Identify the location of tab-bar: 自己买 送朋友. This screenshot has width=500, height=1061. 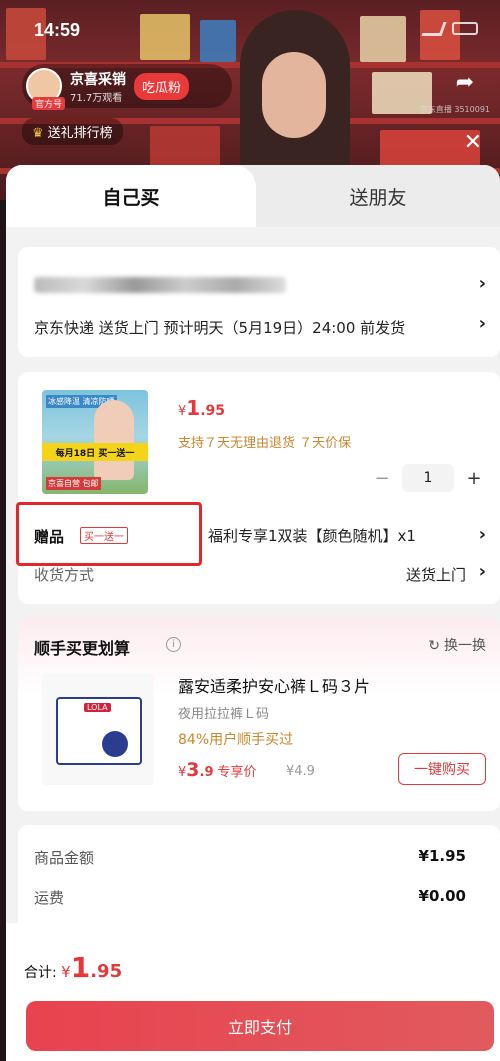
(253, 196).